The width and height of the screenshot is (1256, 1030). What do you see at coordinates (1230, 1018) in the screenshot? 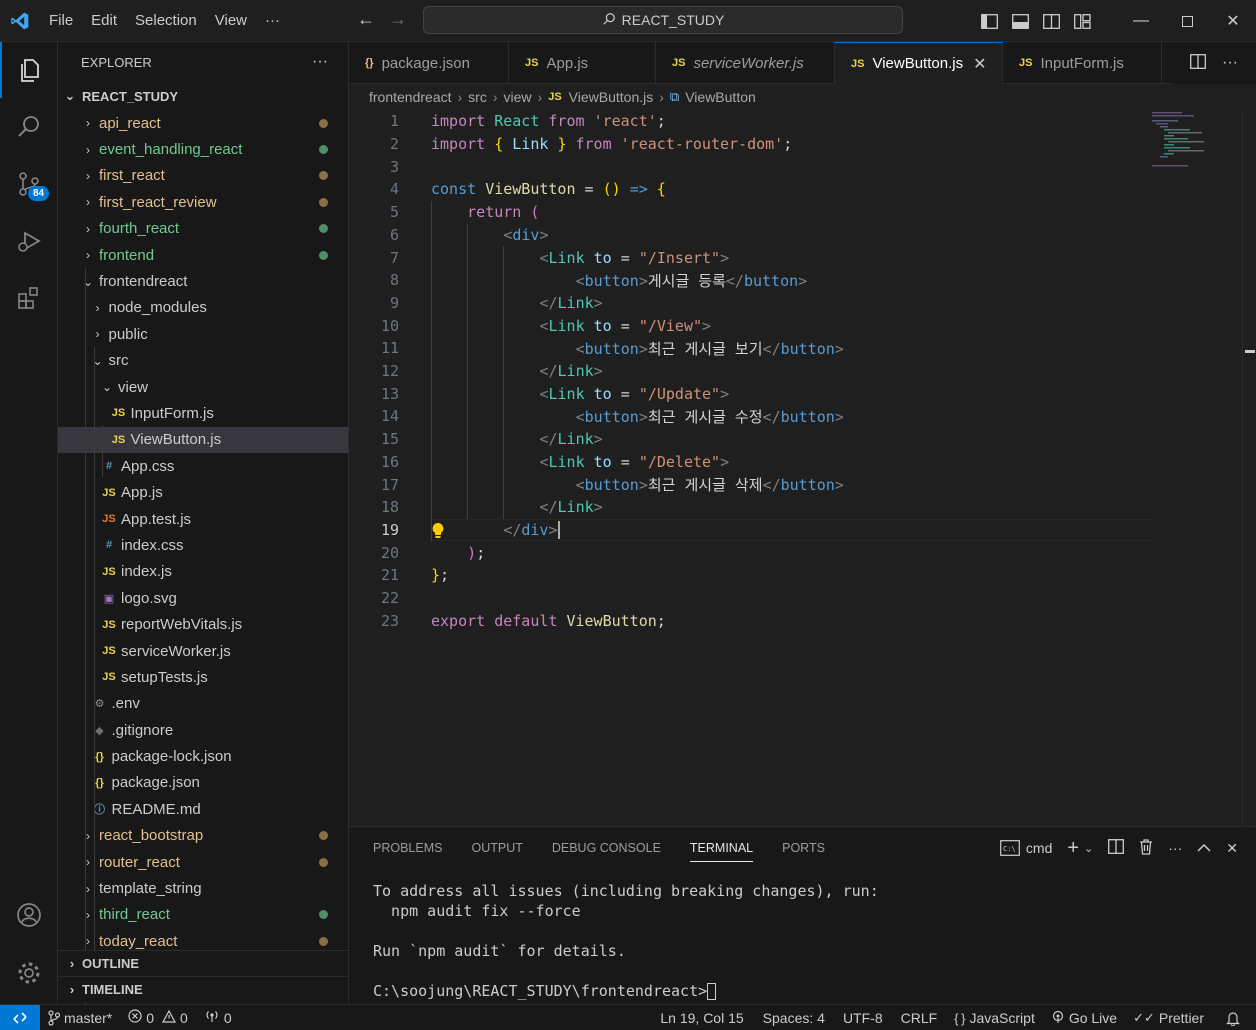
I see `notifications-bell-icon` at bounding box center [1230, 1018].